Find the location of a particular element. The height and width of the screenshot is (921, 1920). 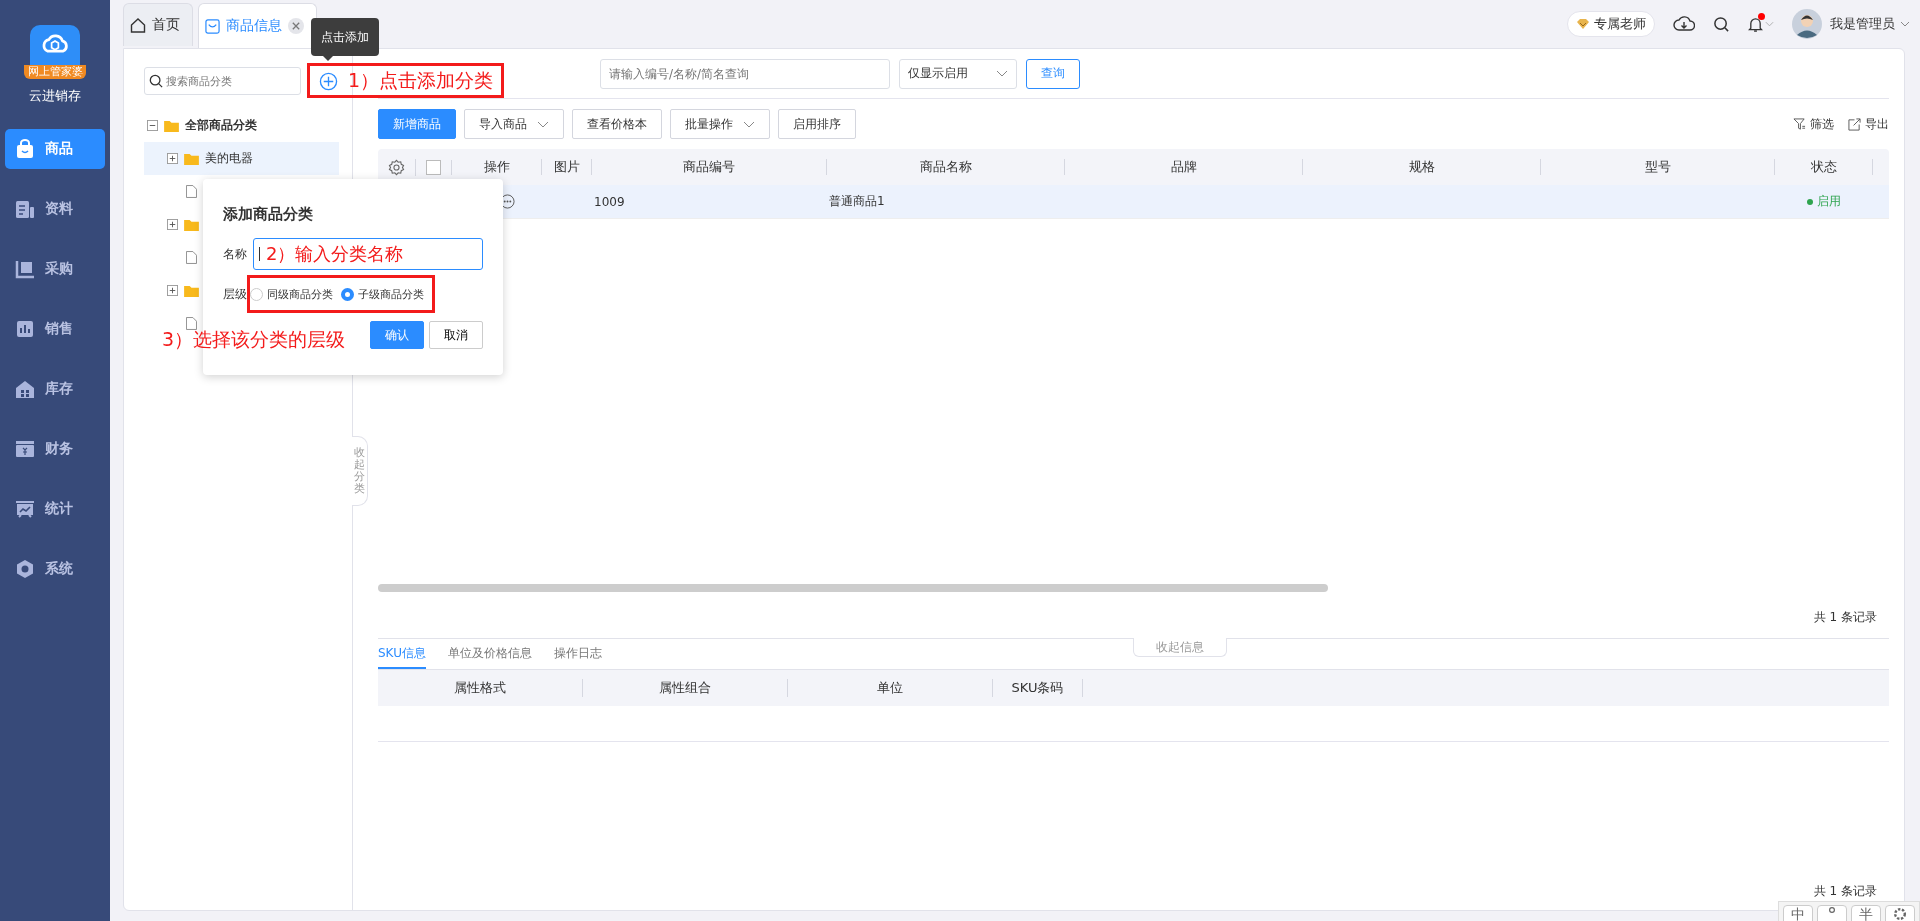

column-header: 品牌 is located at coordinates (1184, 167).